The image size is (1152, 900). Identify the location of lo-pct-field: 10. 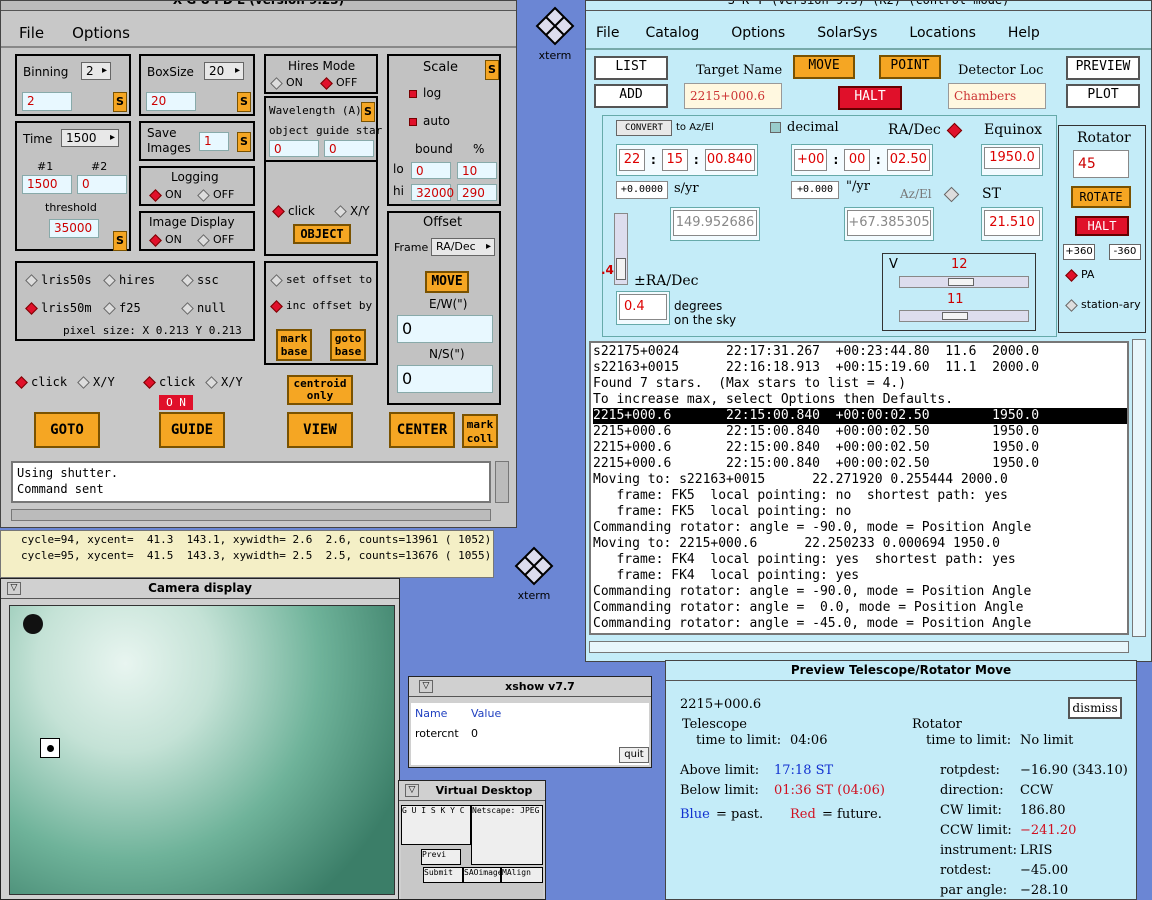
(477, 170).